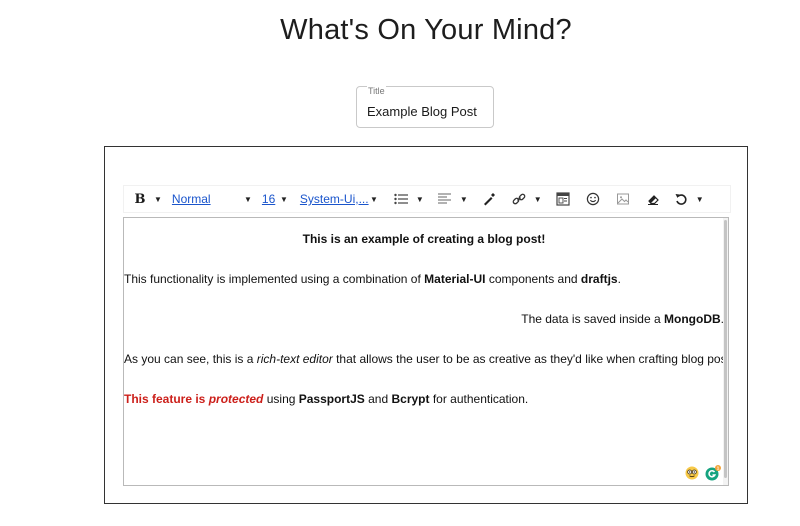  Describe the element at coordinates (479, 399) in the screenshot. I see `line5-text-g: for authentication.` at that location.